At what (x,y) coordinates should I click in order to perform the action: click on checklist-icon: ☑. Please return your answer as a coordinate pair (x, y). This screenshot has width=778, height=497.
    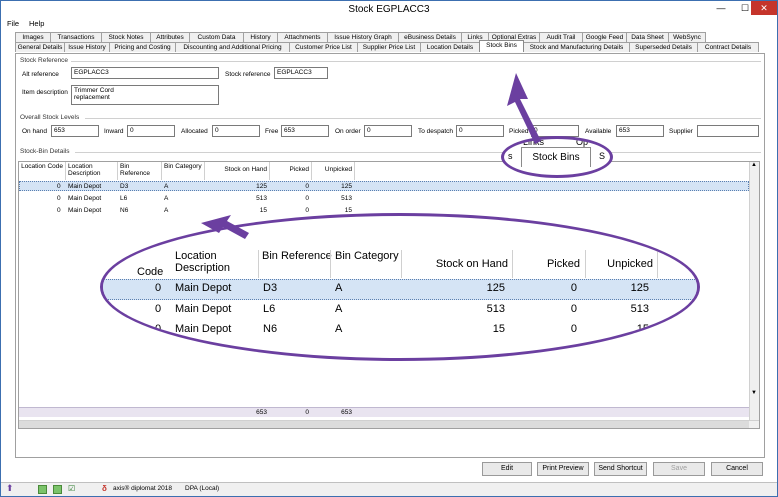
    Looking at the image, I should click on (71, 488).